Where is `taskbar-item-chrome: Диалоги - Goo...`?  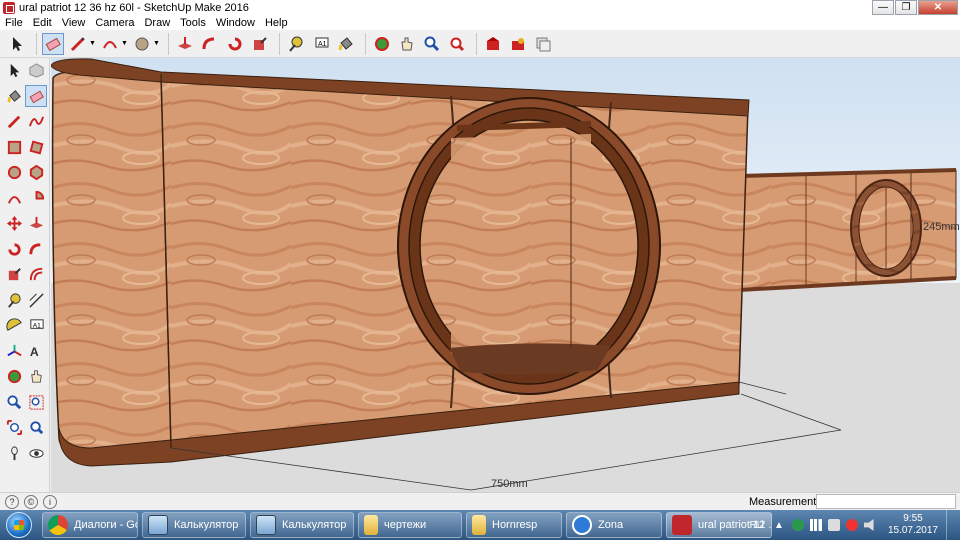
taskbar-item-chrome: Диалоги - Goo... is located at coordinates (90, 525).